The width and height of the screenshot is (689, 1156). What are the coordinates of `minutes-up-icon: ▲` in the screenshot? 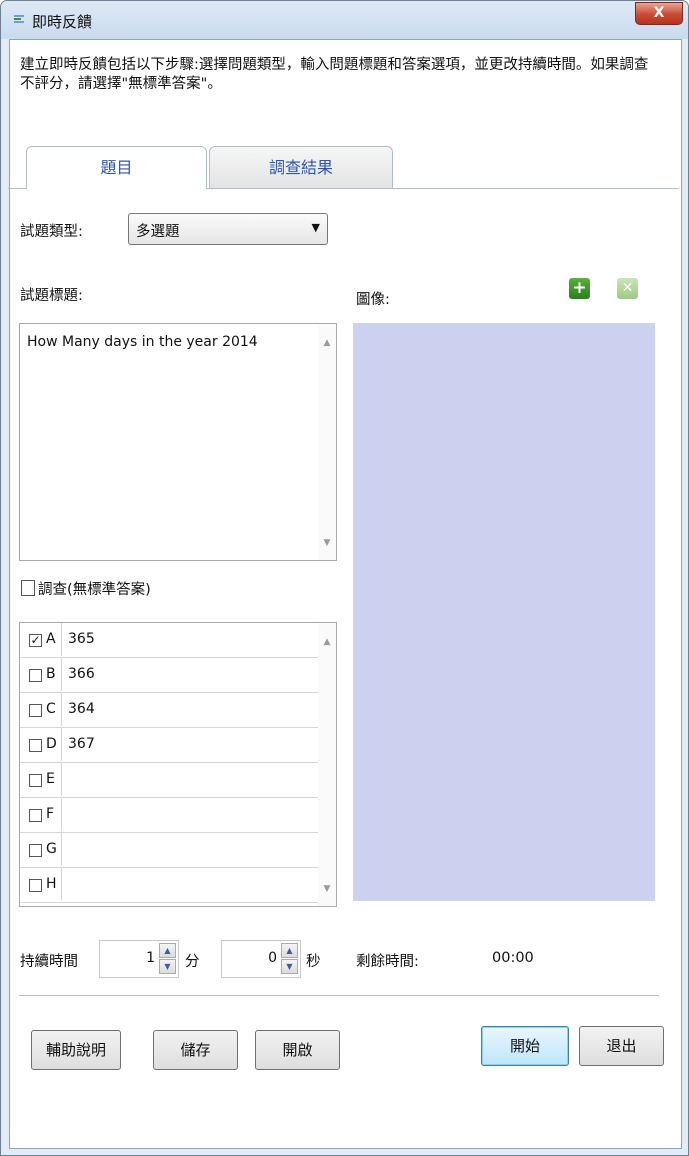 It's located at (167, 950).